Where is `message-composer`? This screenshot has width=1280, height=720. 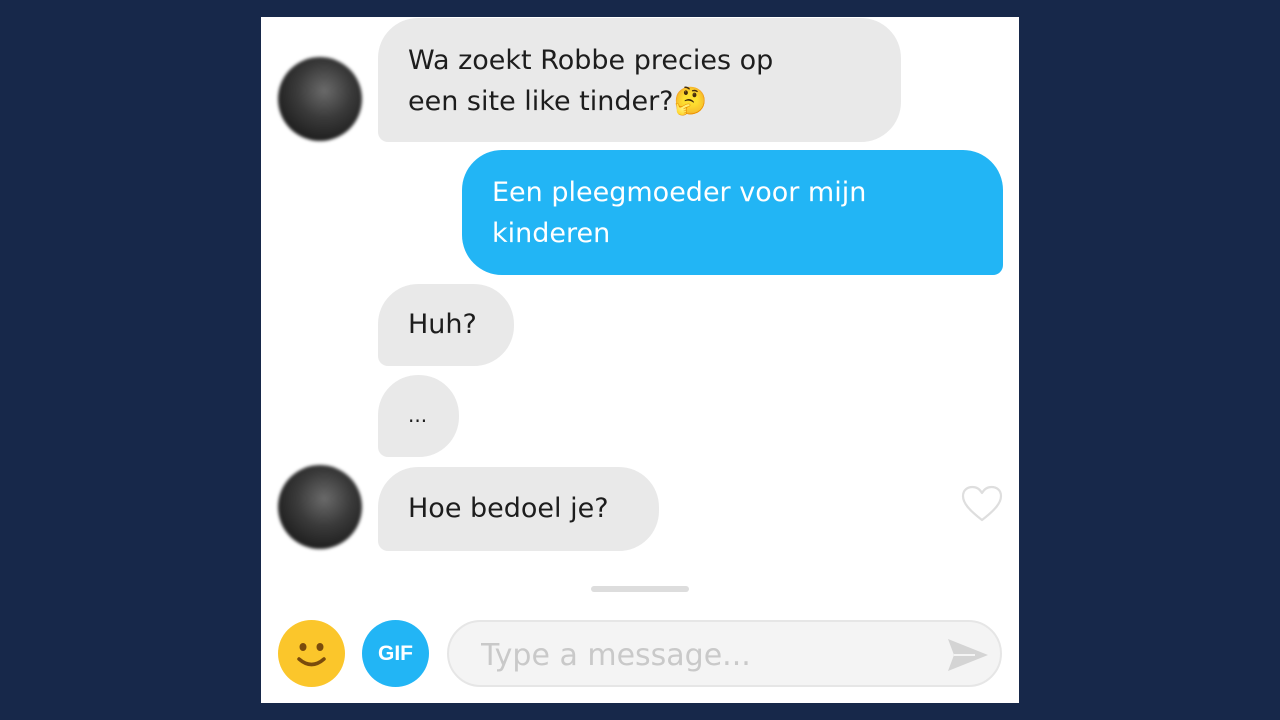 message-composer is located at coordinates (724, 653).